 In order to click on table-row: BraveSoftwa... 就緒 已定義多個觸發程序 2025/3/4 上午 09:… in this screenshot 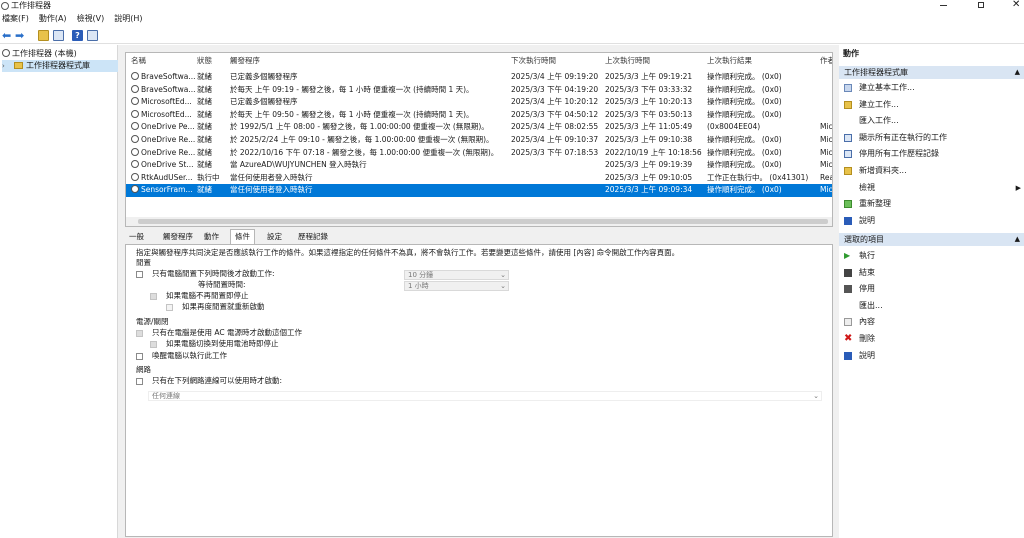, I will do `click(479, 77)`.